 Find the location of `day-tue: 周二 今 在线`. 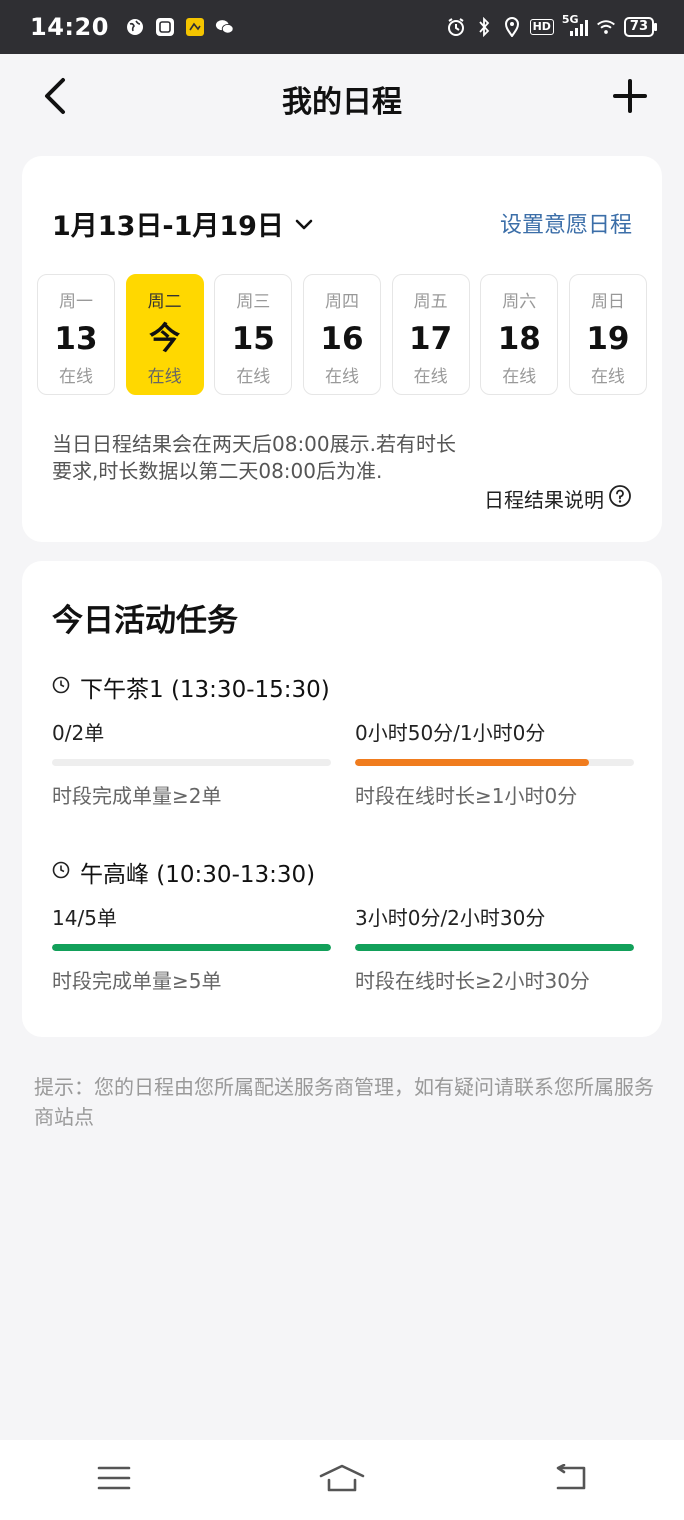

day-tue: 周二 今 在线 is located at coordinates (164, 334).